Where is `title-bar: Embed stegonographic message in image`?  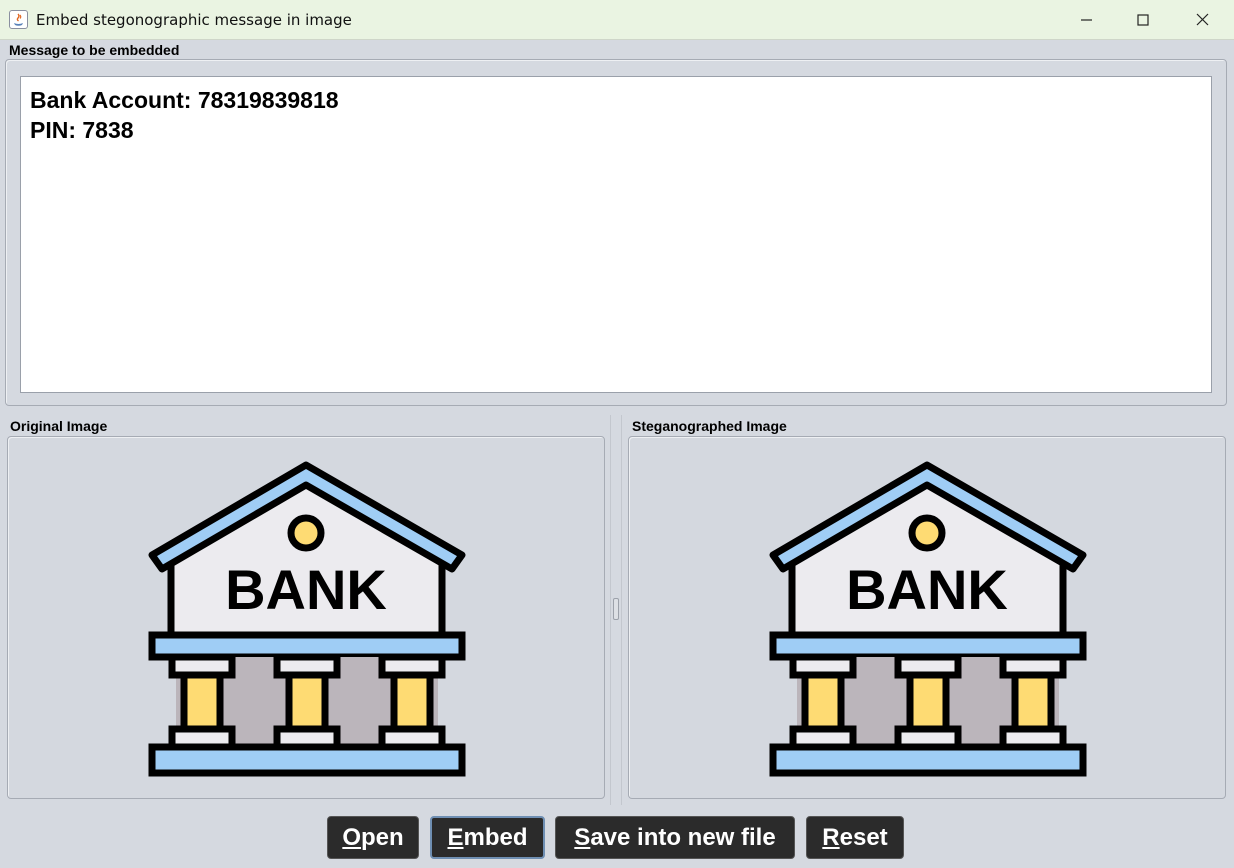
title-bar: Embed stegonographic message in image is located at coordinates (617, 20).